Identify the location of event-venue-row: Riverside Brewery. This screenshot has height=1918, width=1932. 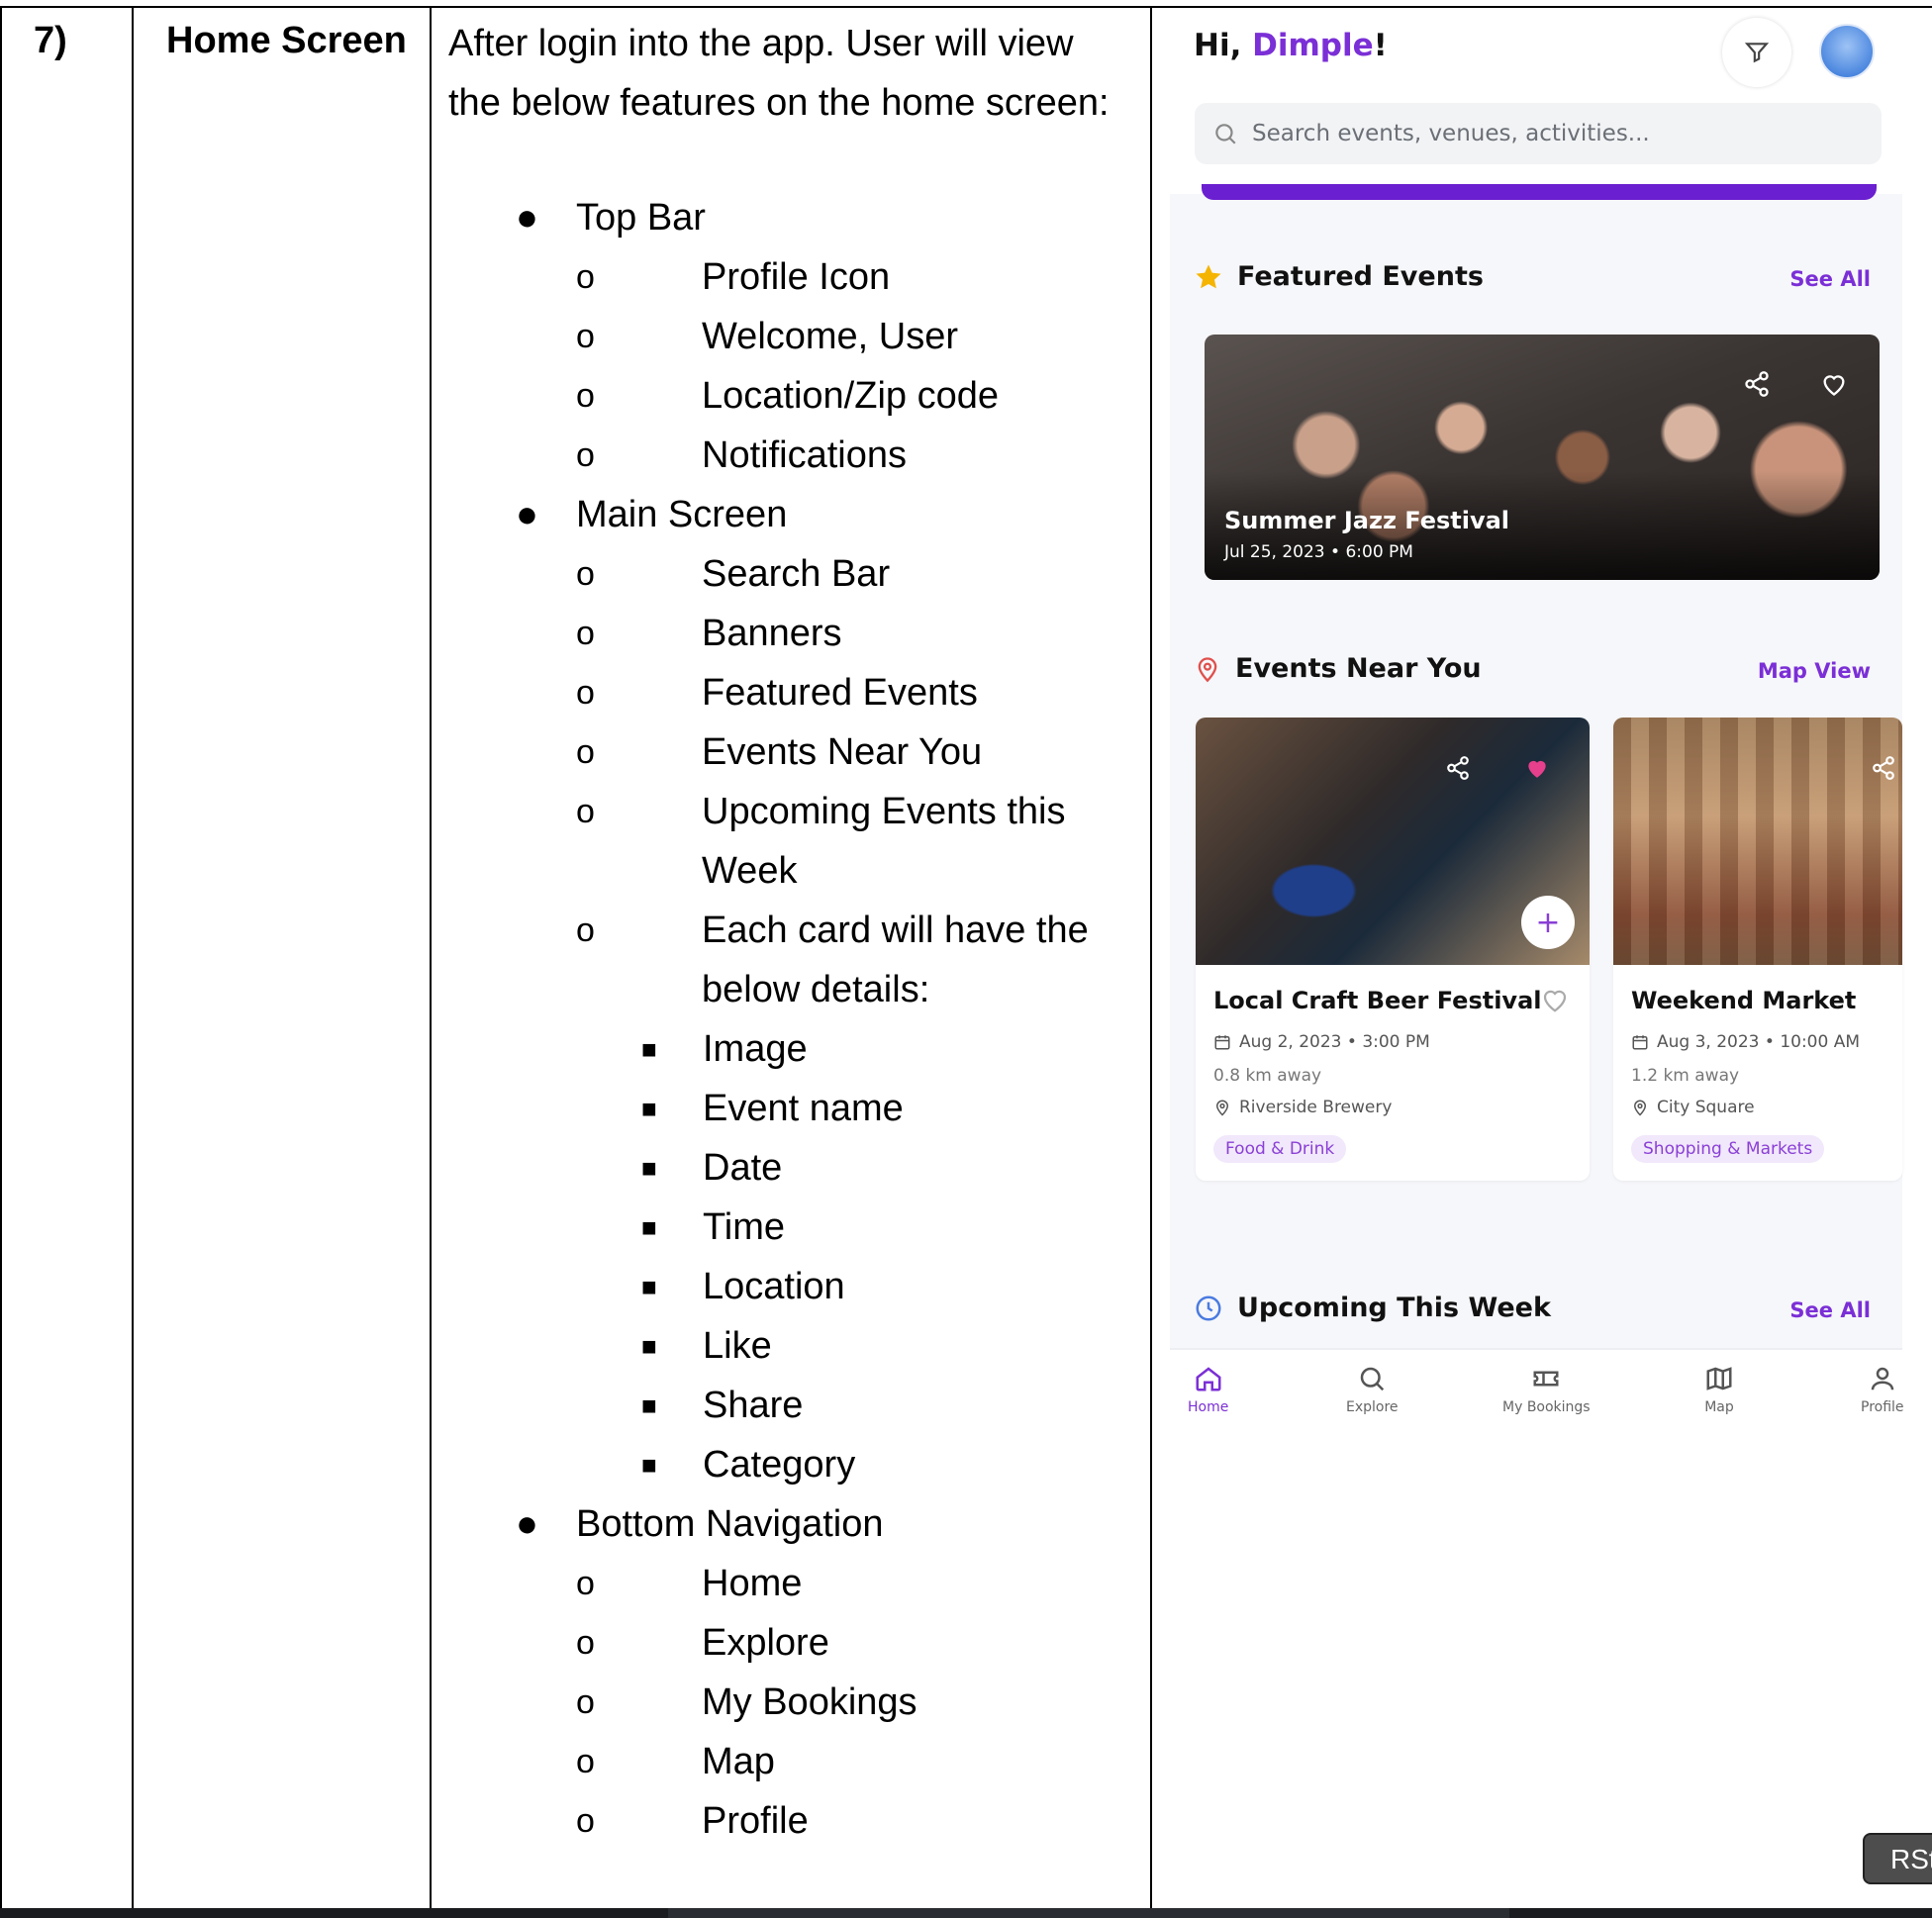
(1302, 1107).